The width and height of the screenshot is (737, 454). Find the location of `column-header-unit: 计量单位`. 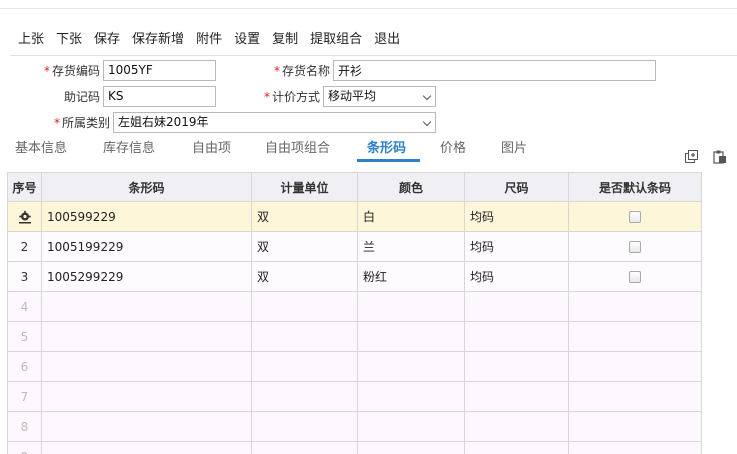

column-header-unit: 计量单位 is located at coordinates (304, 187).